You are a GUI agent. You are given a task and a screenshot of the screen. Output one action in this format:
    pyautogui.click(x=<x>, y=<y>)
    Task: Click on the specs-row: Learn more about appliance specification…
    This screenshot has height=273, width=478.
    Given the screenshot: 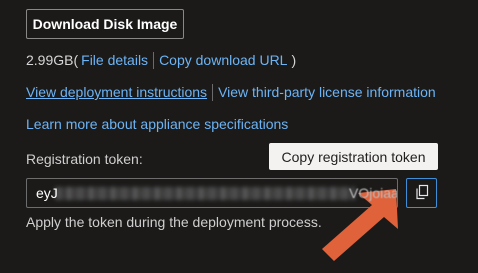 What is the action you would take?
    pyautogui.click(x=157, y=124)
    